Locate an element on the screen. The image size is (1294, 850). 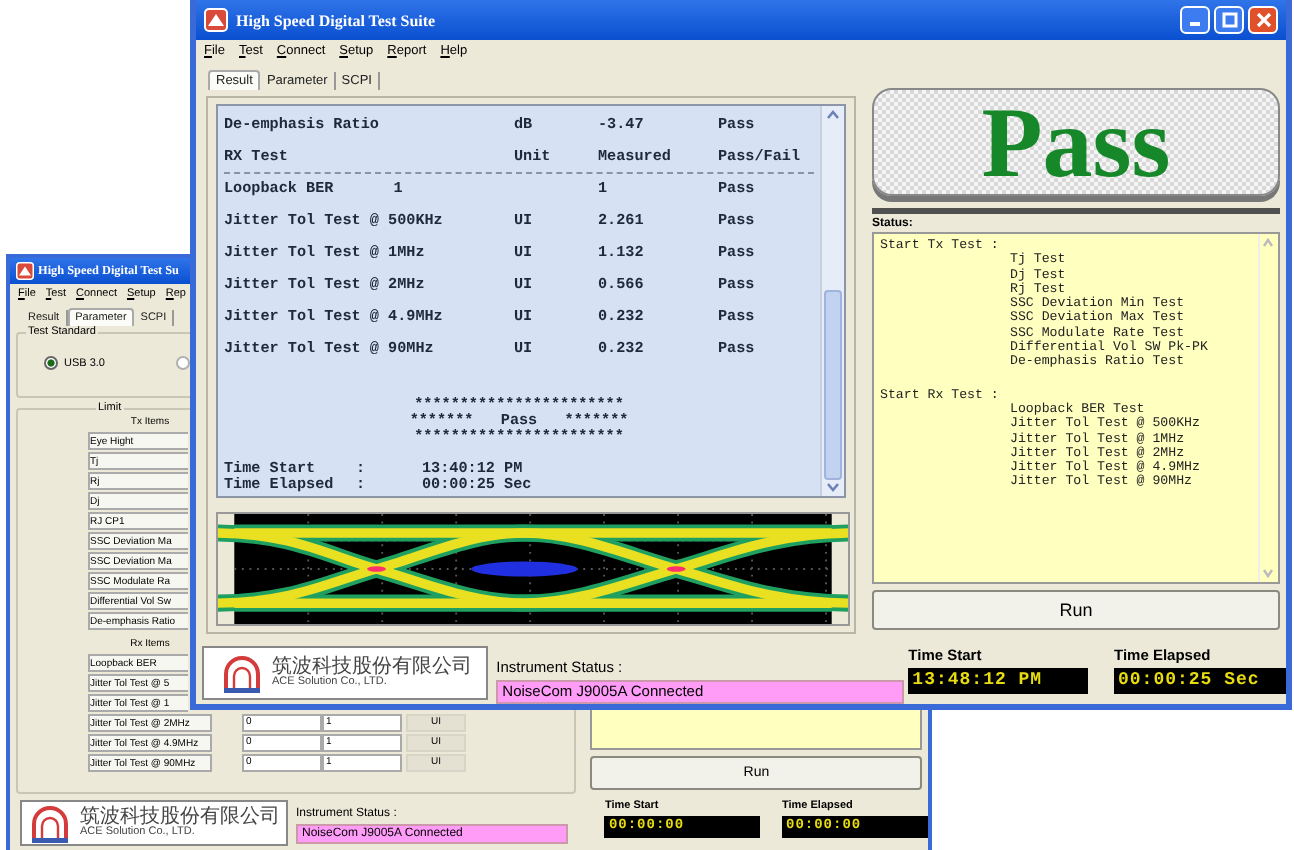
maximize-icon is located at coordinates (1229, 20).